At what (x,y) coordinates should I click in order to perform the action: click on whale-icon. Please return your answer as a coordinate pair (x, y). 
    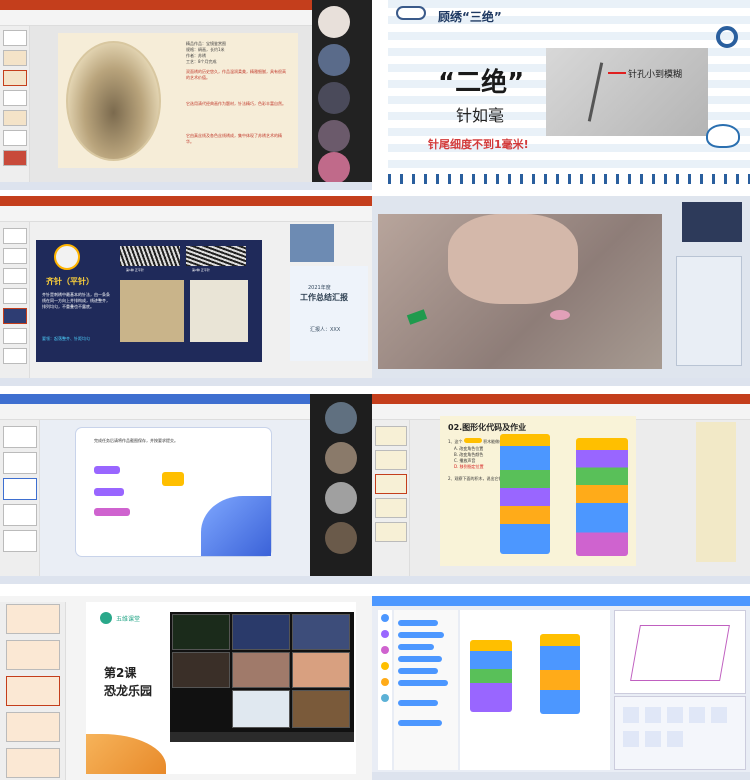
    Looking at the image, I should click on (723, 136).